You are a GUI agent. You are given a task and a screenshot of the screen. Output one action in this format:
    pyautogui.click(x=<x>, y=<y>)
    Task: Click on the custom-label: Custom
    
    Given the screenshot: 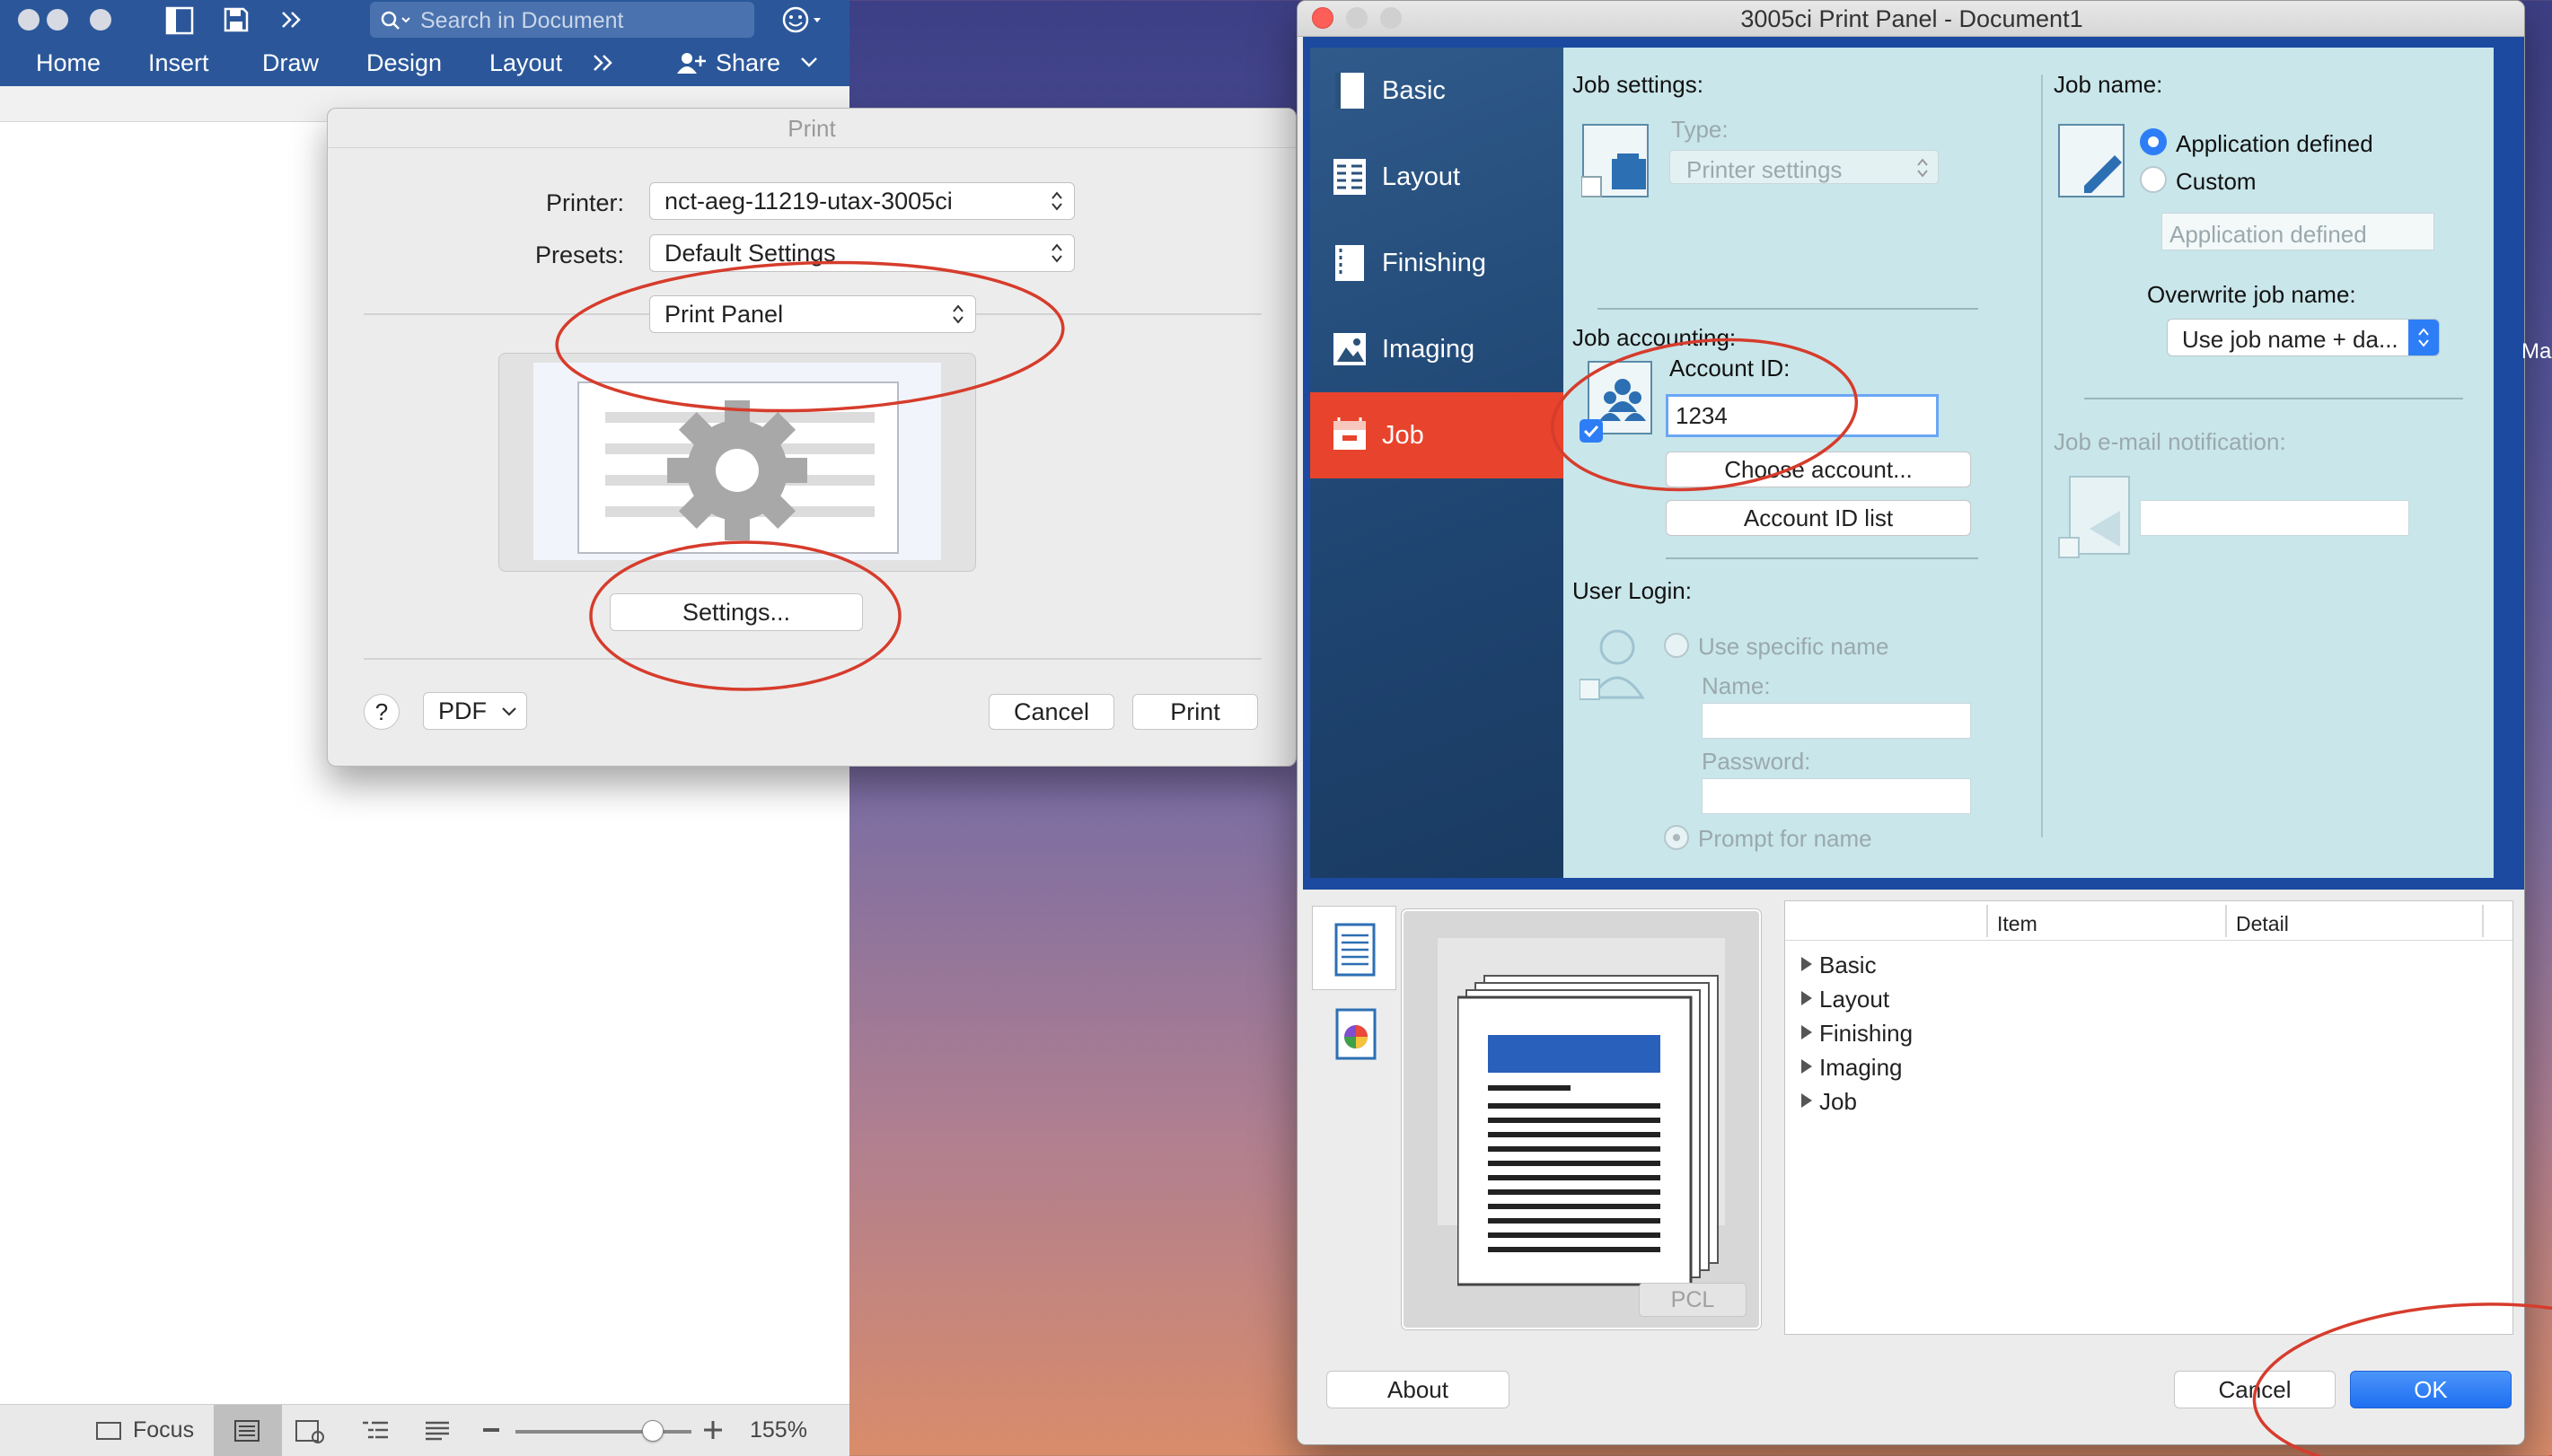 What is the action you would take?
    pyautogui.click(x=2216, y=181)
    